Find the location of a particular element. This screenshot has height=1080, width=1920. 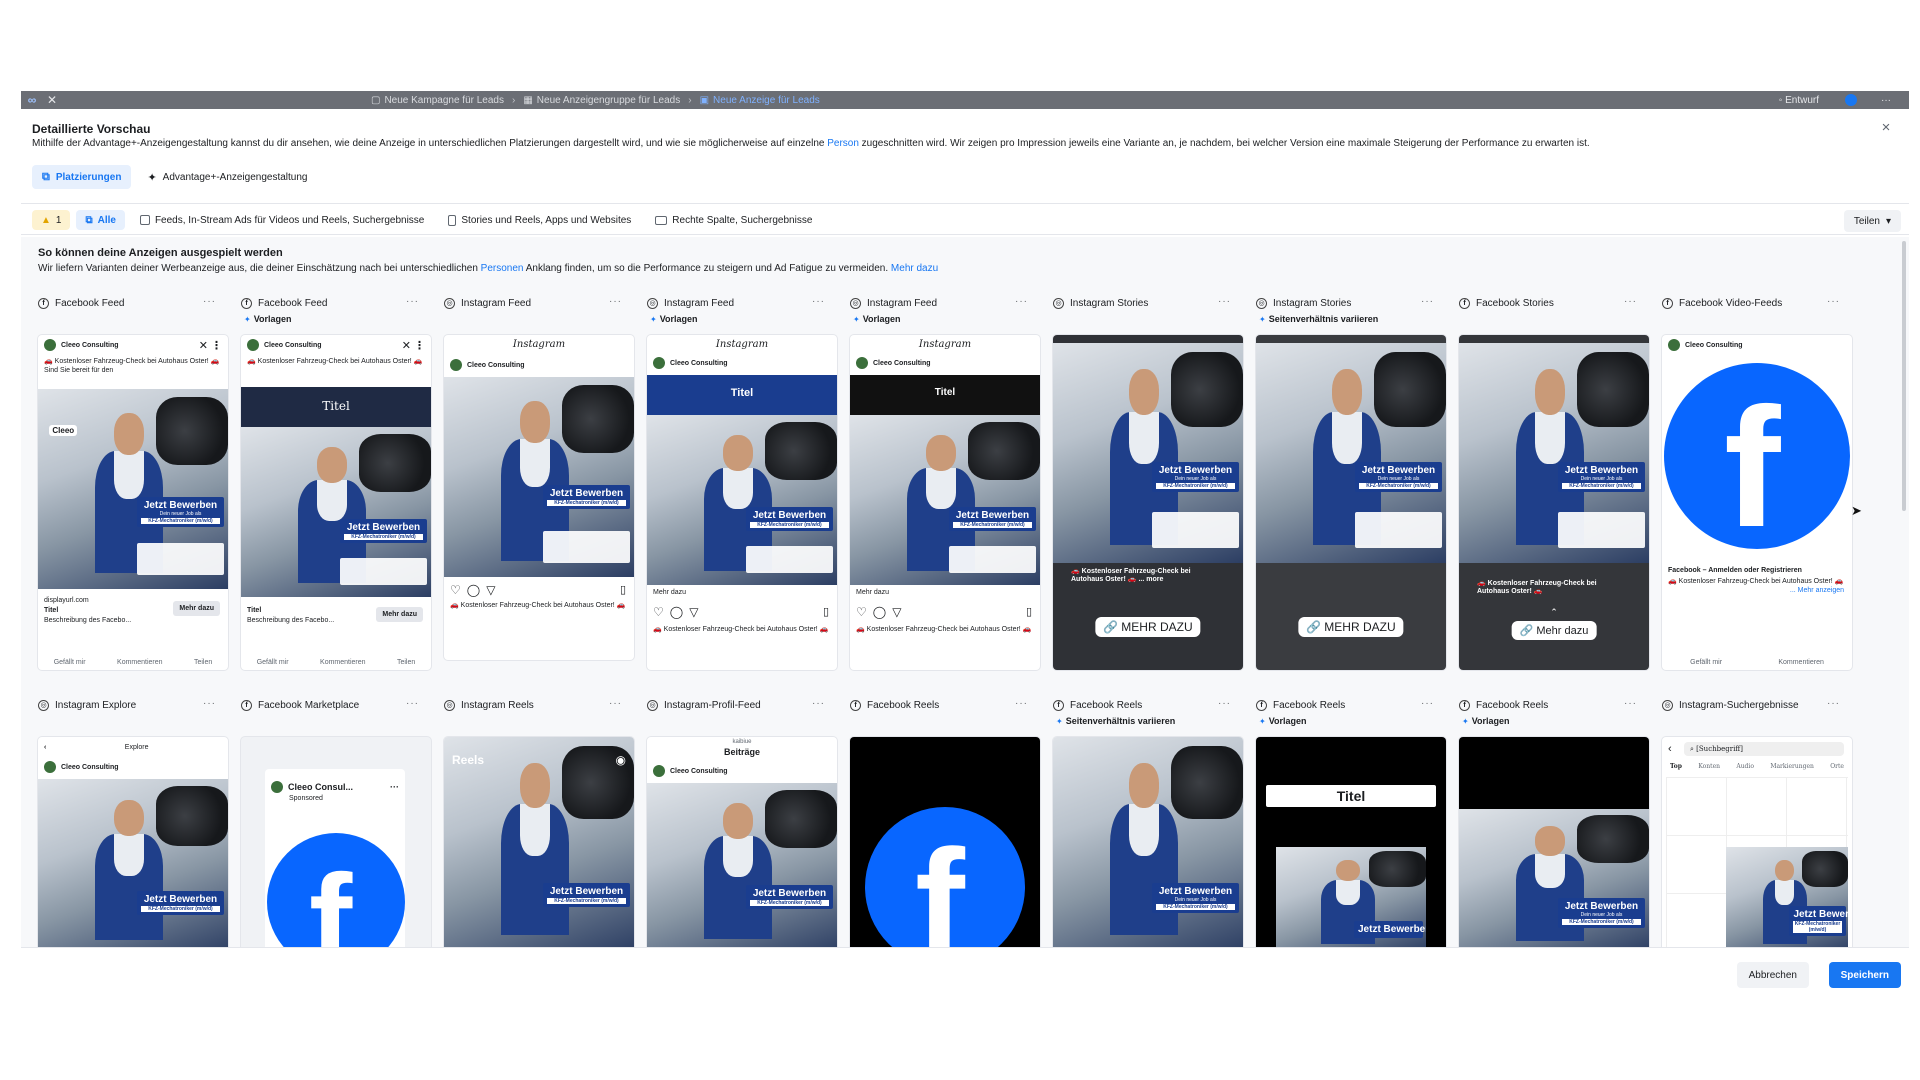

card-header: ◎ Instagram Stories ··· is located at coordinates (1148, 303).